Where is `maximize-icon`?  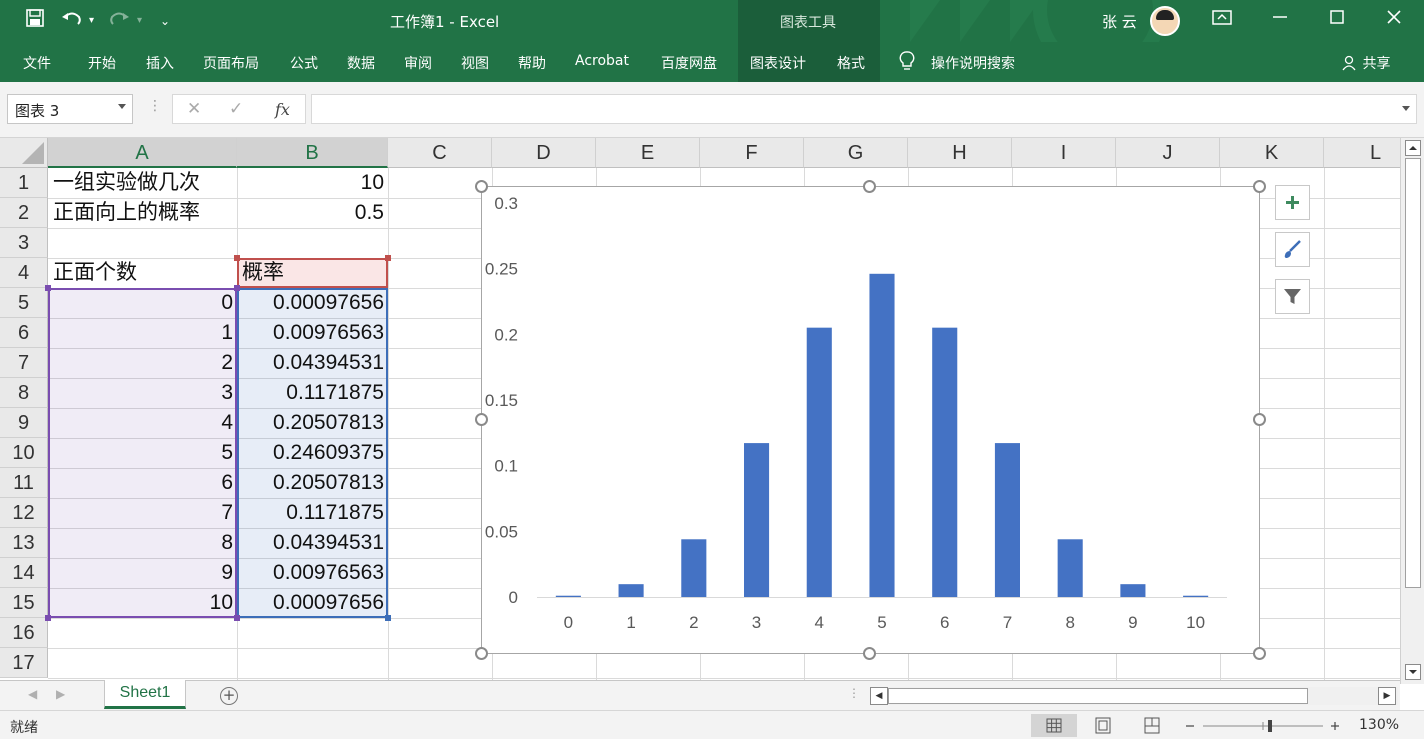
maximize-icon is located at coordinates (1337, 19).